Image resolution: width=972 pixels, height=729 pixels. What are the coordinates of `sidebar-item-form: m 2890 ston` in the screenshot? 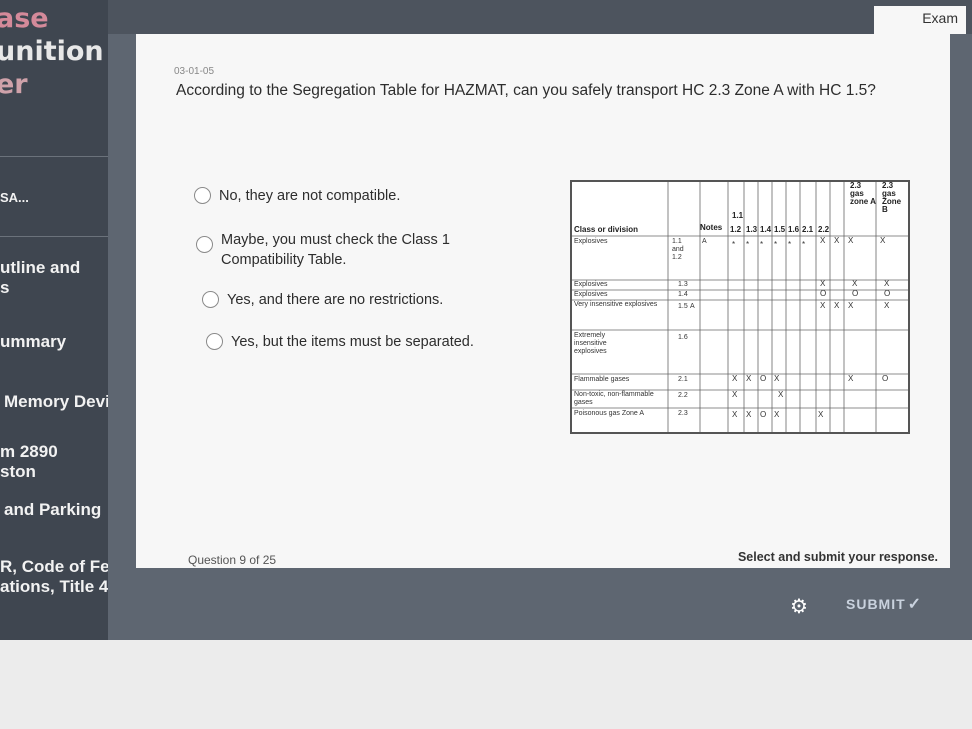 It's located at (29, 462).